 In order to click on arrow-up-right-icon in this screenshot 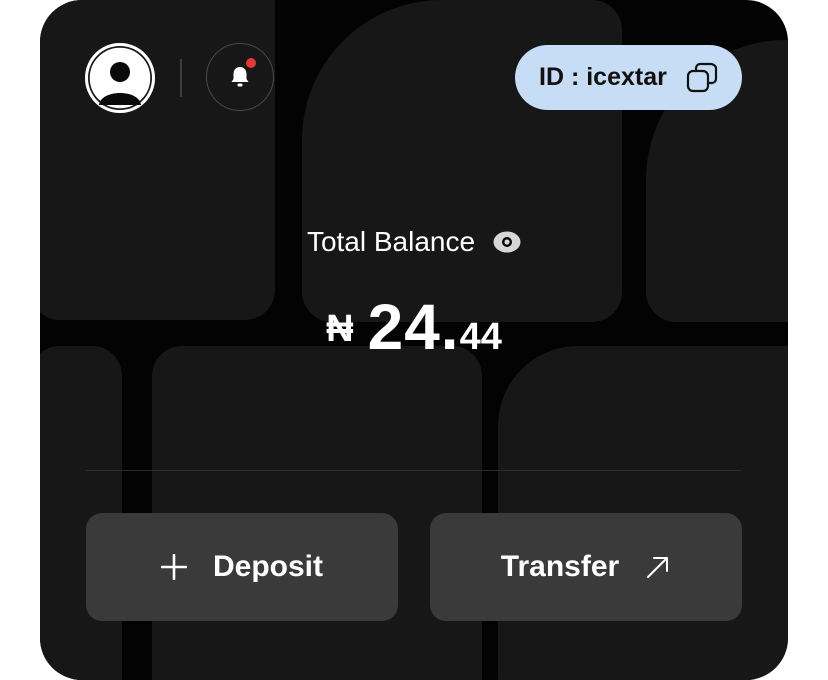, I will do `click(658, 567)`.